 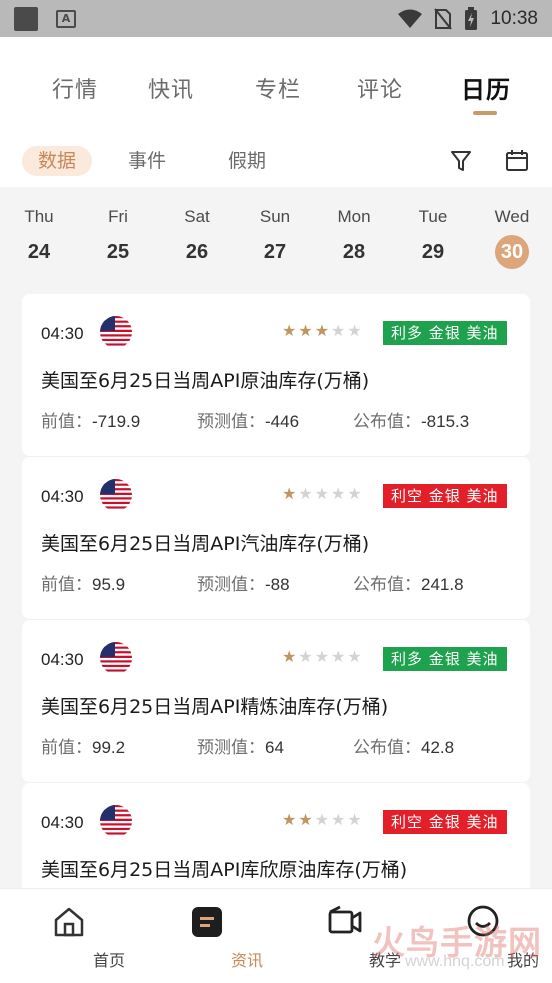 What do you see at coordinates (39, 228) in the screenshot?
I see `day-thu: Thu 24` at bounding box center [39, 228].